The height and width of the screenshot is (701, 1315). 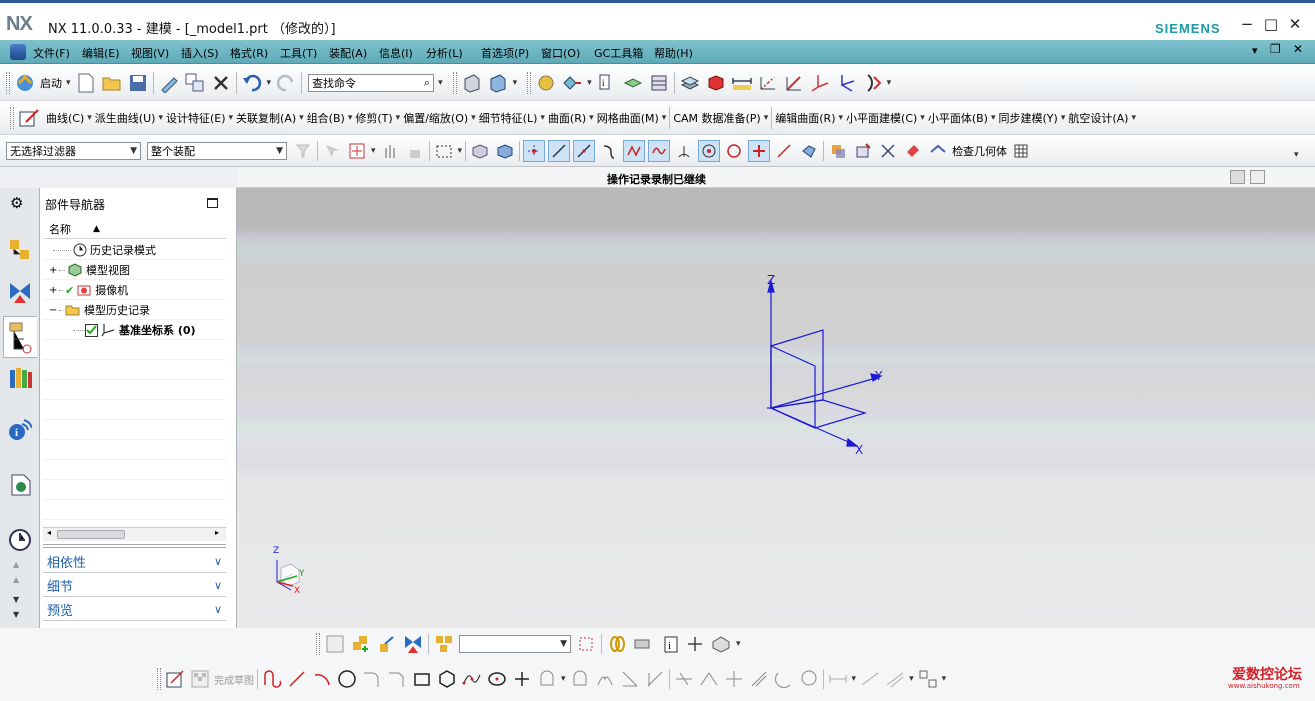 I want to click on add-component-icon, so click(x=361, y=644).